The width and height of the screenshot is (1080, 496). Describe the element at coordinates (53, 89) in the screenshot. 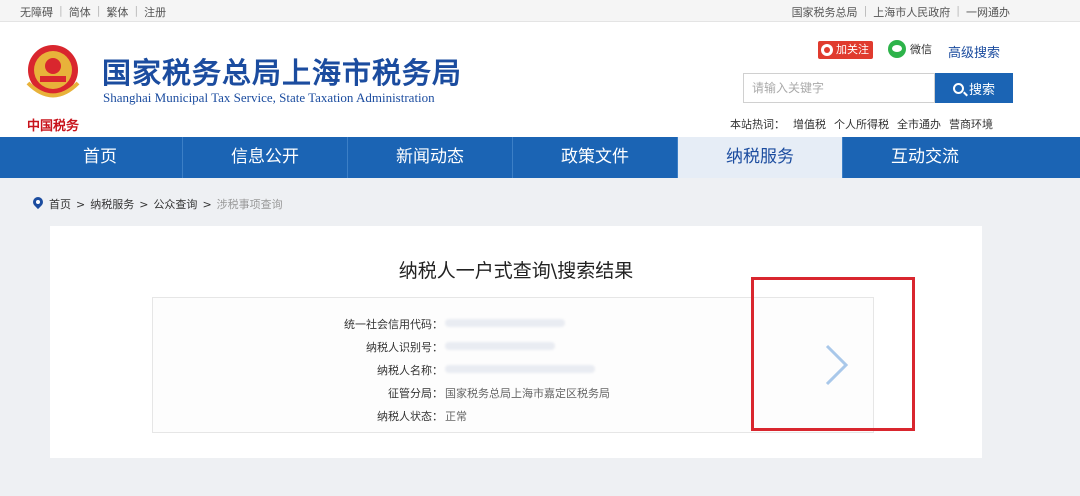

I see `tax-emblem-logo: 中国税务` at that location.